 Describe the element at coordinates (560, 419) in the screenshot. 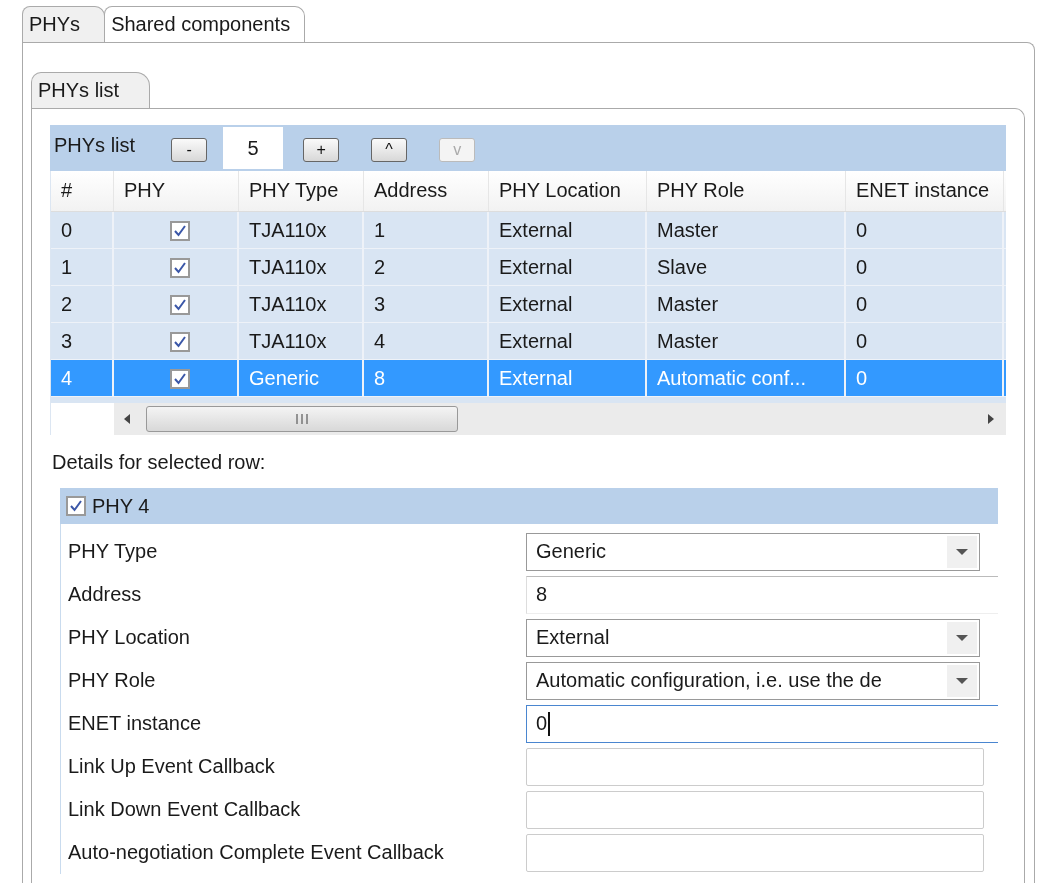

I see `horizontal-scrollbar` at that location.